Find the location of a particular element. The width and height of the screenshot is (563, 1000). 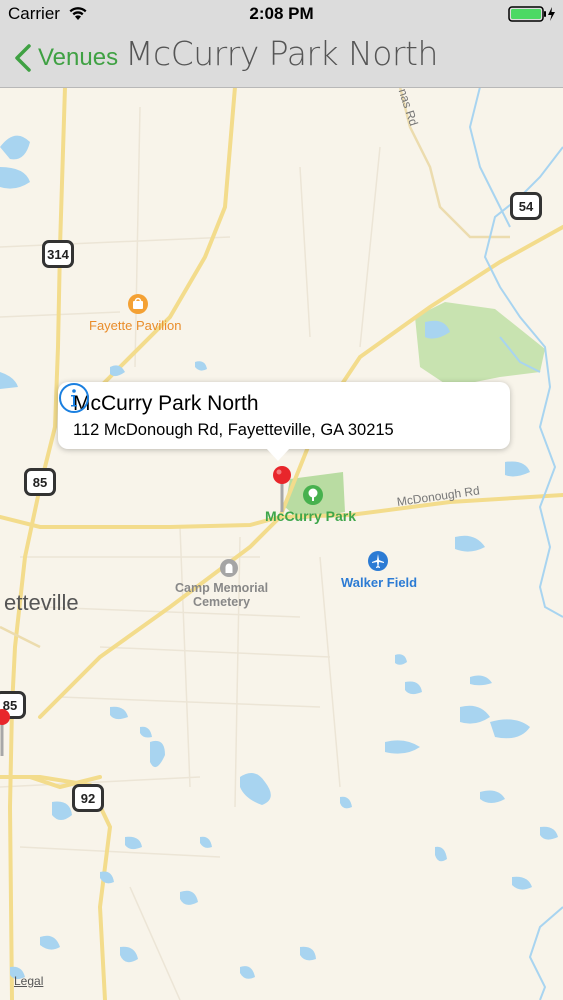

highway-shield-314: 314 is located at coordinates (58, 254).